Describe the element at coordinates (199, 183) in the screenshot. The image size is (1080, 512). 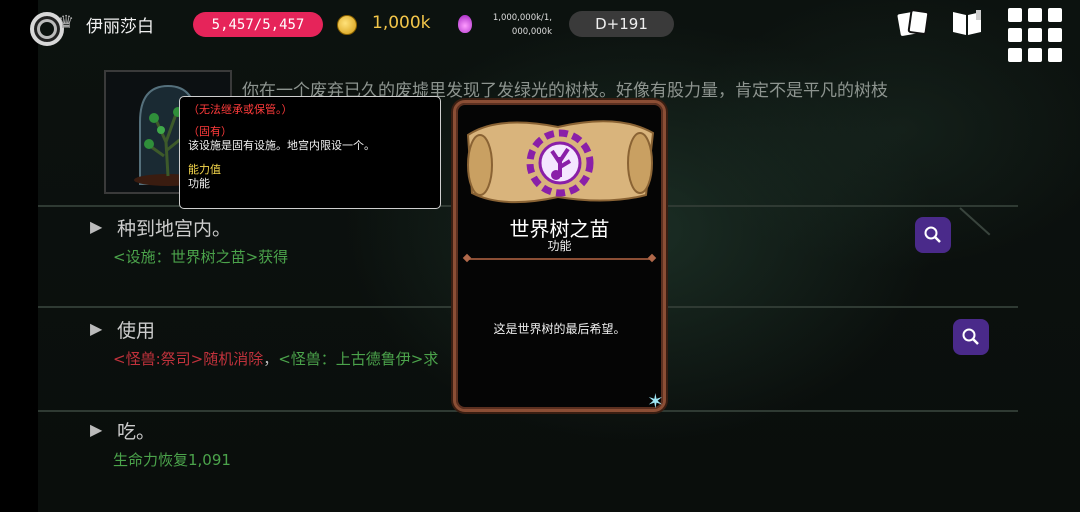
I see `tooltip-line-5: 功能` at that location.